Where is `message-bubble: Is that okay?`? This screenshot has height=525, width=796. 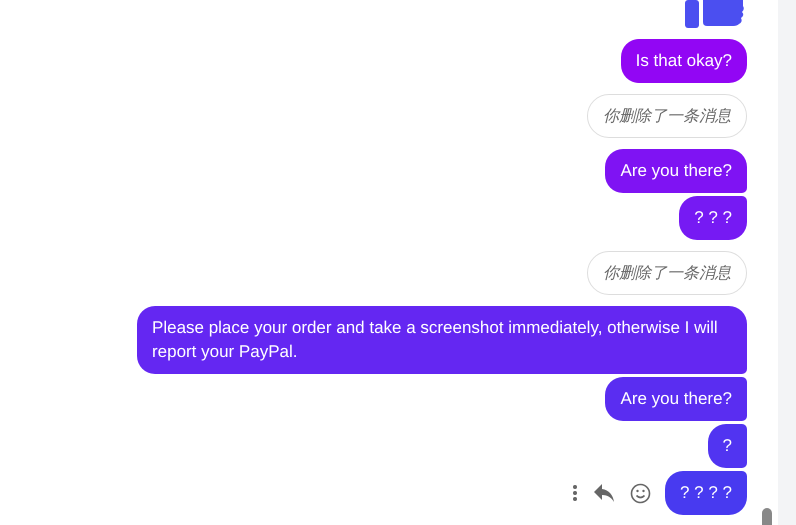
message-bubble: Is that okay? is located at coordinates (683, 61).